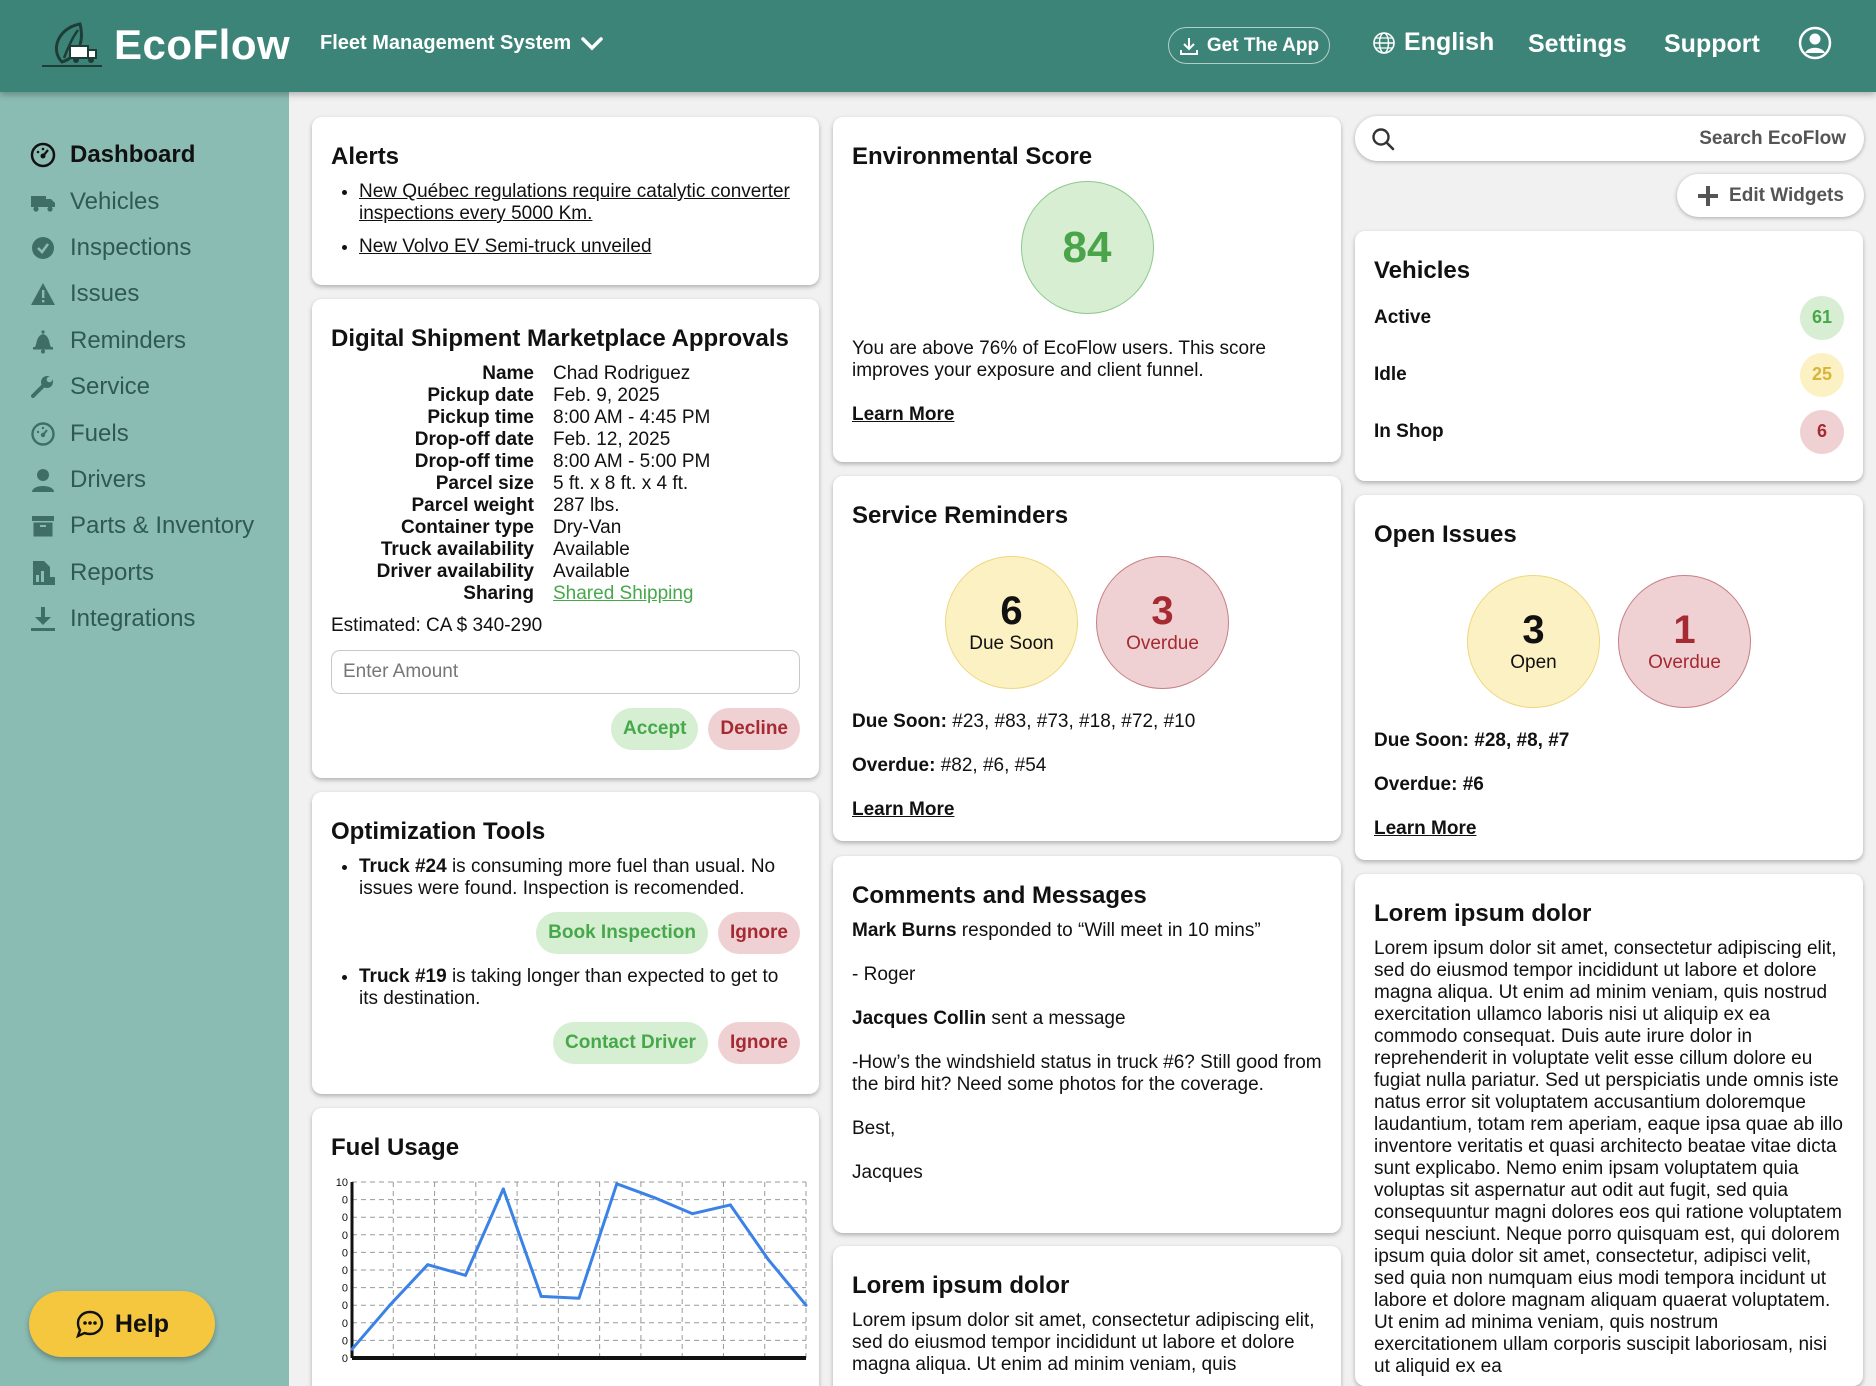  I want to click on search-icon, so click(1383, 139).